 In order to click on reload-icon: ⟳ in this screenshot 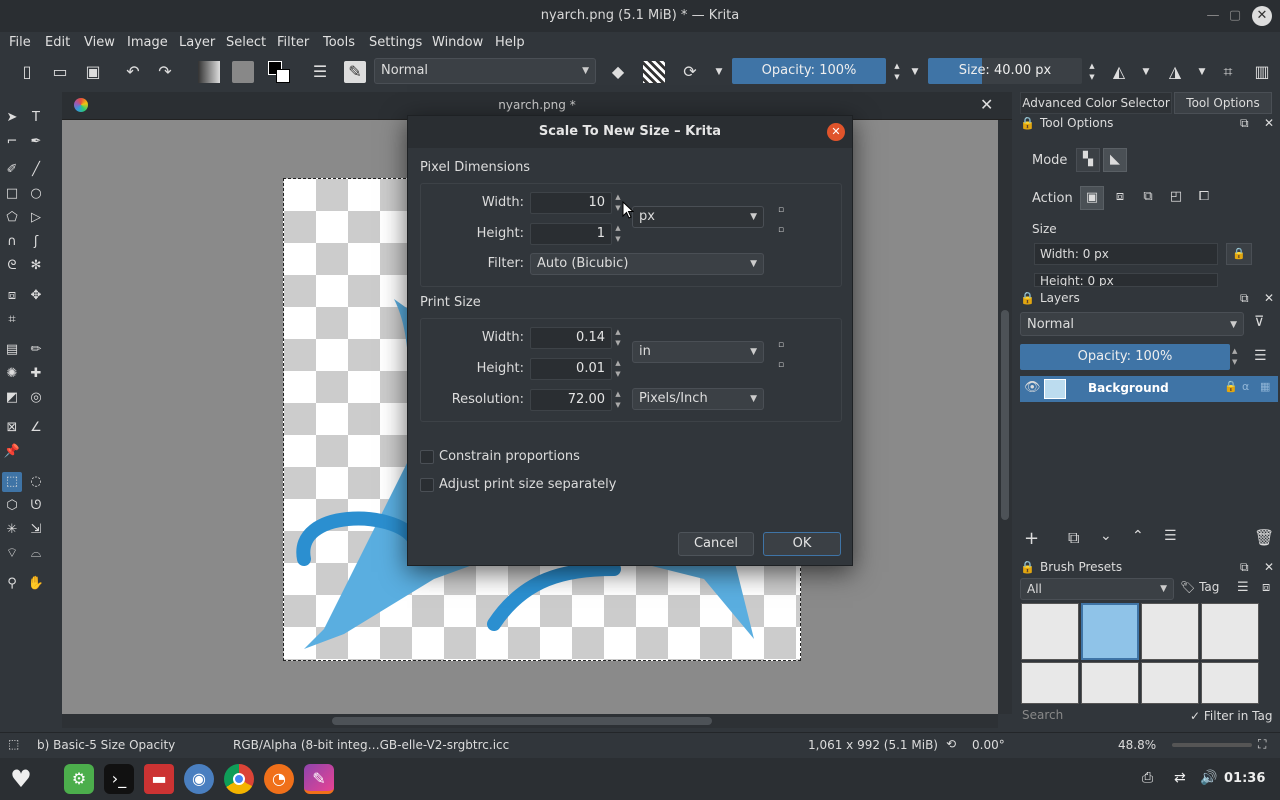, I will do `click(690, 72)`.